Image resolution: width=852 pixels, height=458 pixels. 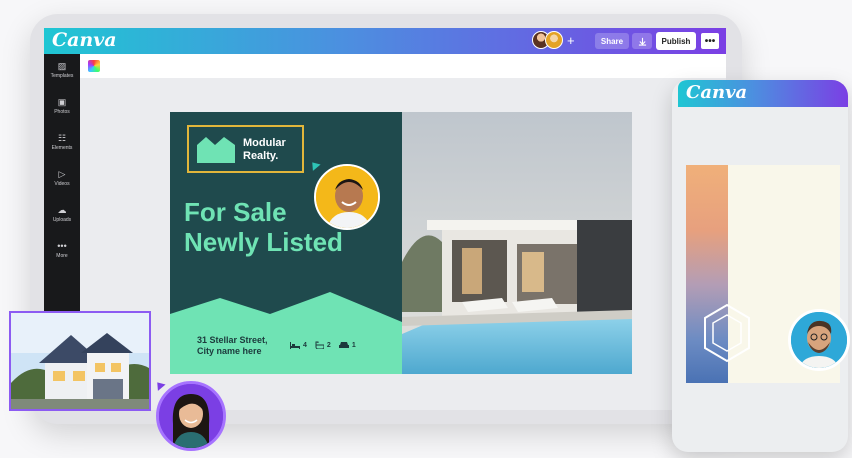 I want to click on download-icon, so click(x=642, y=41).